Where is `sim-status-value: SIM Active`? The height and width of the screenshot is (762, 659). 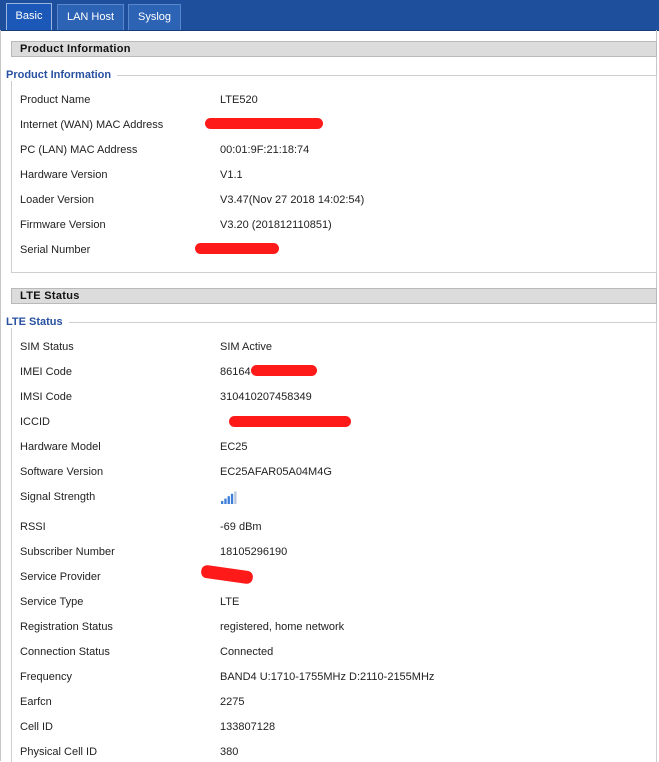 sim-status-value: SIM Active is located at coordinates (246, 347).